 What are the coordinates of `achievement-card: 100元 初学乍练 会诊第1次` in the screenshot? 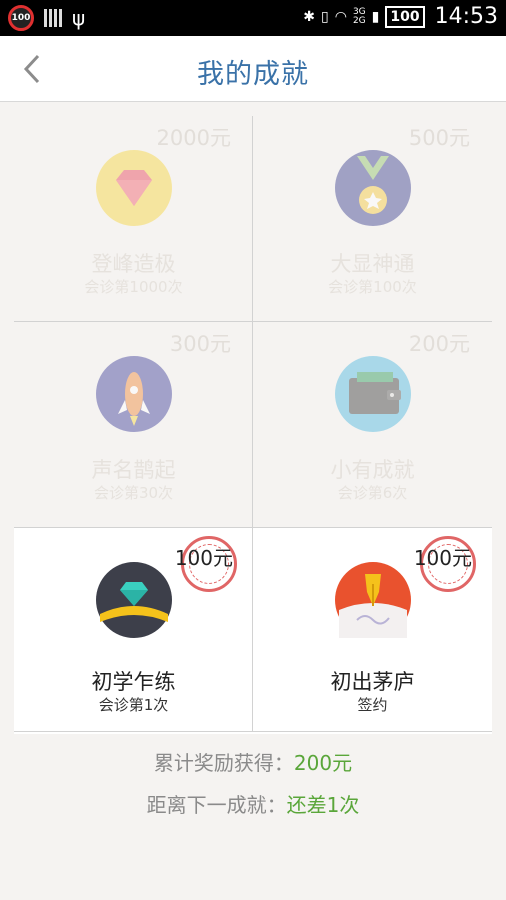 It's located at (133, 631).